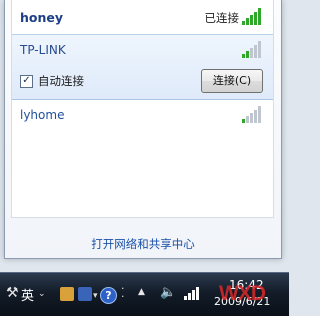  Describe the element at coordinates (222, 18) in the screenshot. I see `connection-status: 已连接` at that location.